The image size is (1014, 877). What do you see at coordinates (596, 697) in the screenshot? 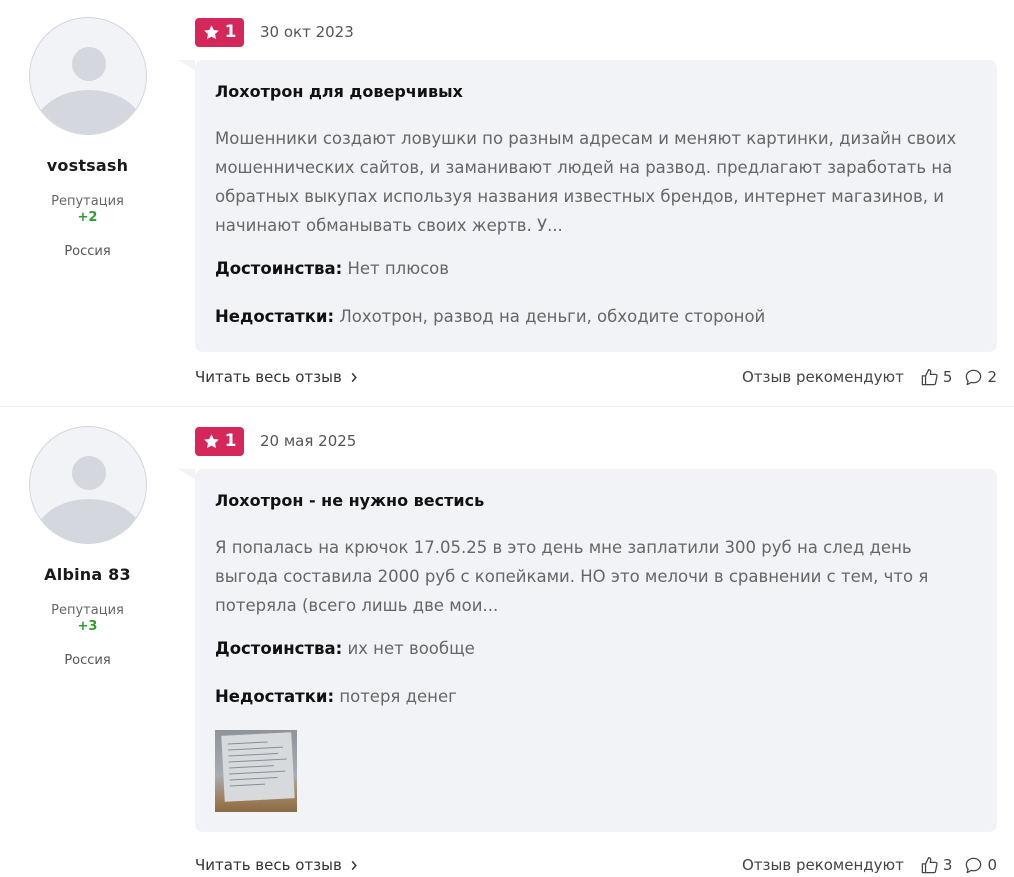
I see `review-cons: Недостатки: потеря денег` at bounding box center [596, 697].